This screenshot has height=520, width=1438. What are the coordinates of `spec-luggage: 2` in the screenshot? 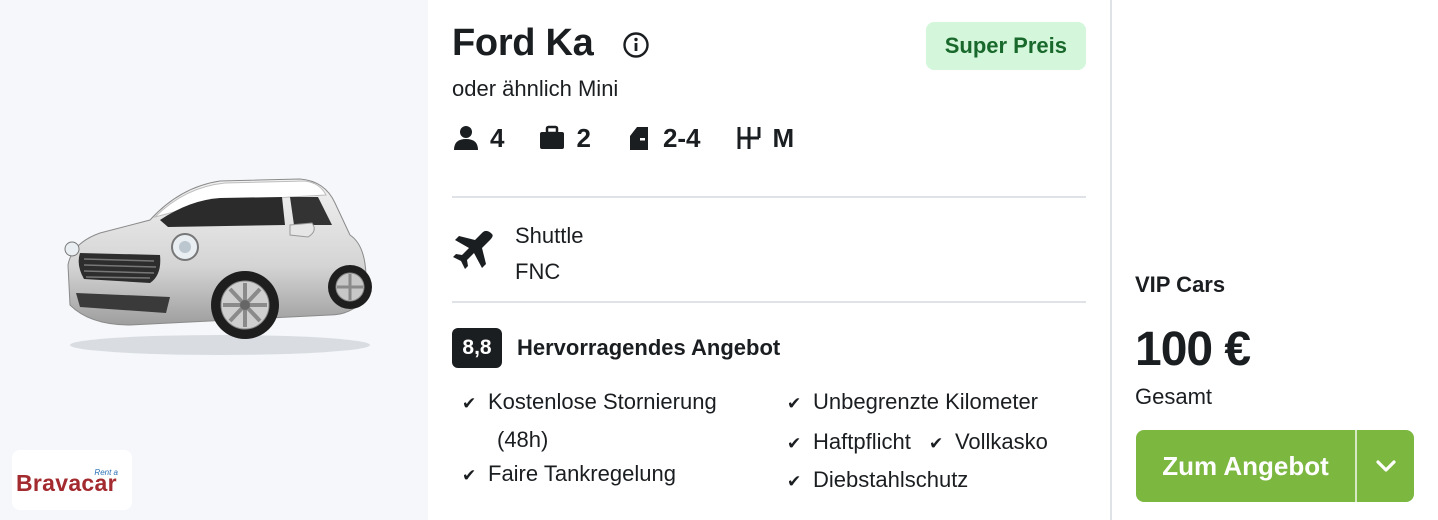 It's located at (564, 138).